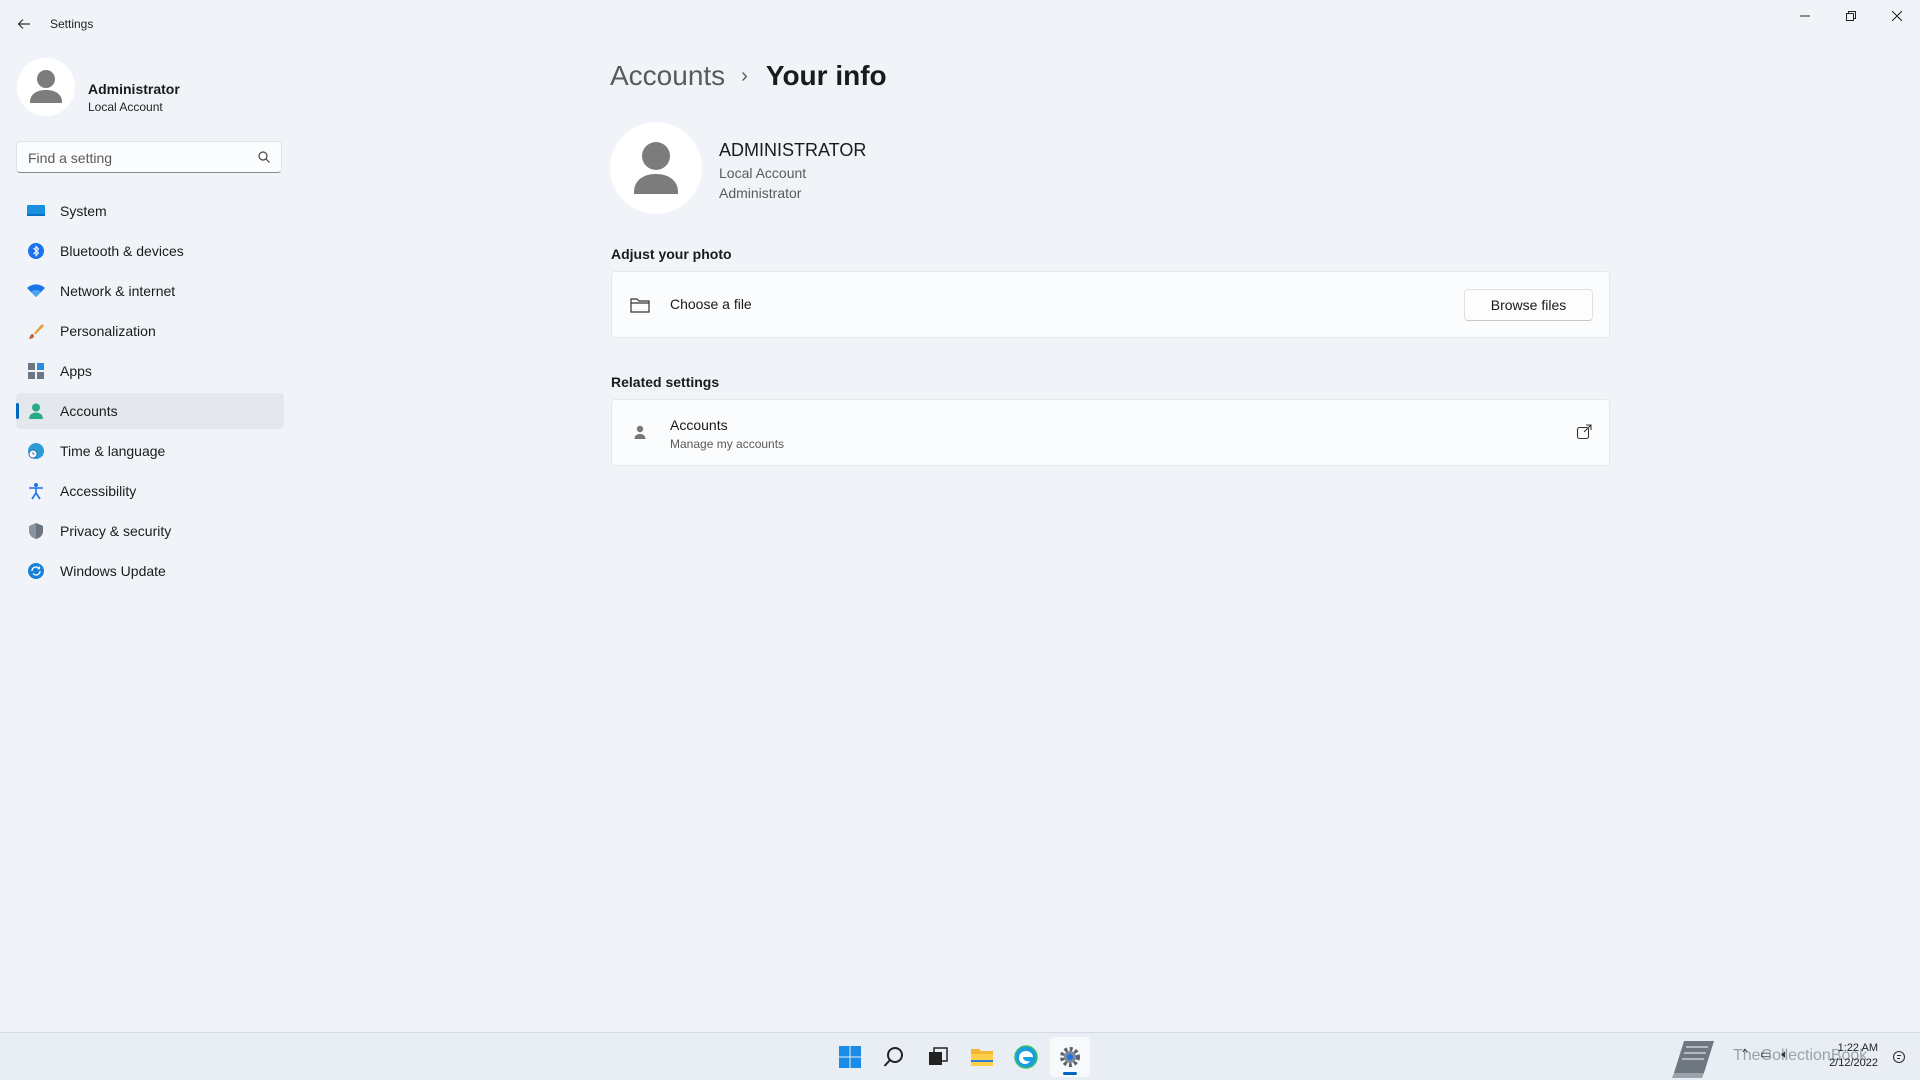  What do you see at coordinates (36, 531) in the screenshot?
I see `shield-icon` at bounding box center [36, 531].